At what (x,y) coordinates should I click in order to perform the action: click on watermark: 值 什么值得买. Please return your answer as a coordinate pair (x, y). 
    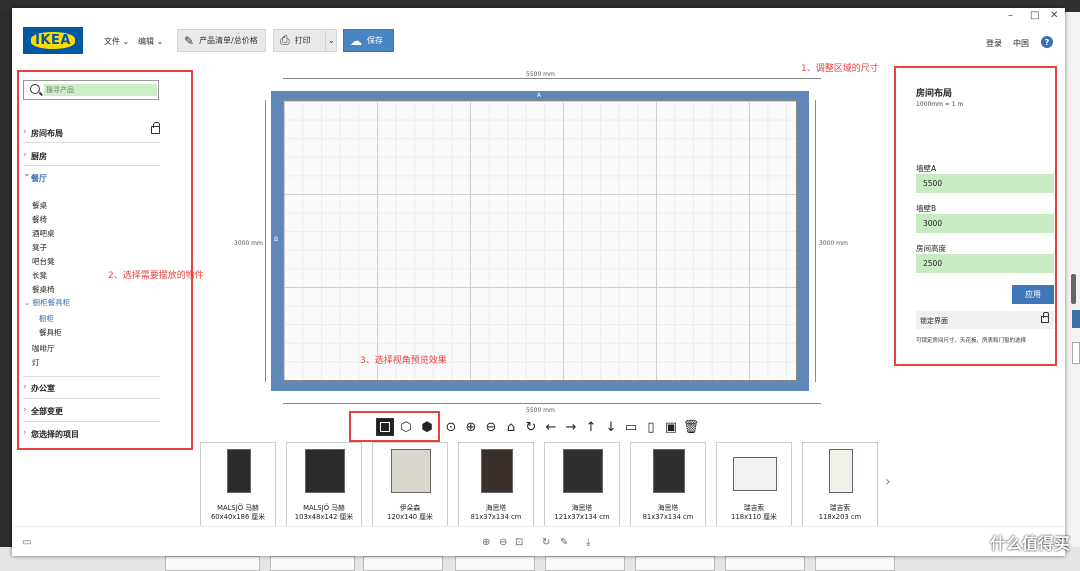
    Looking at the image, I should click on (1015, 542).